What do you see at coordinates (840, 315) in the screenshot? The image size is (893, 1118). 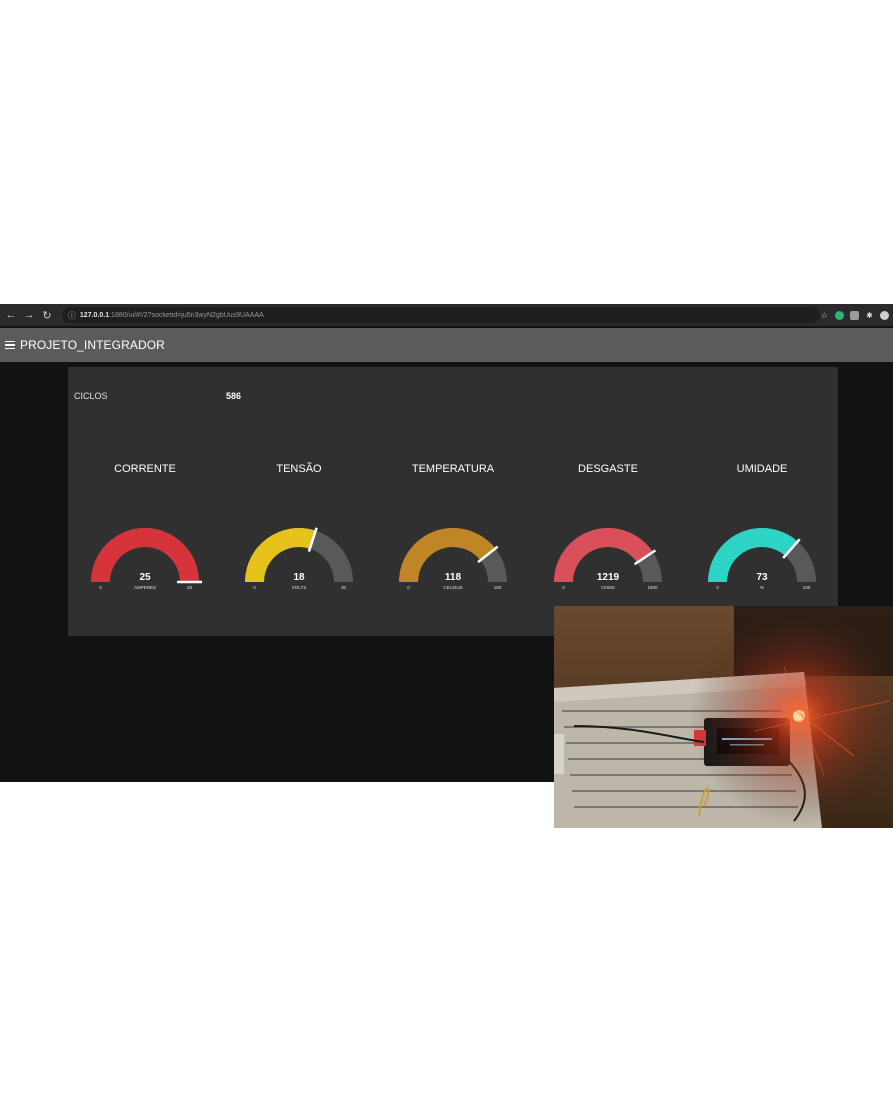 I see `extension-green-icon` at bounding box center [840, 315].